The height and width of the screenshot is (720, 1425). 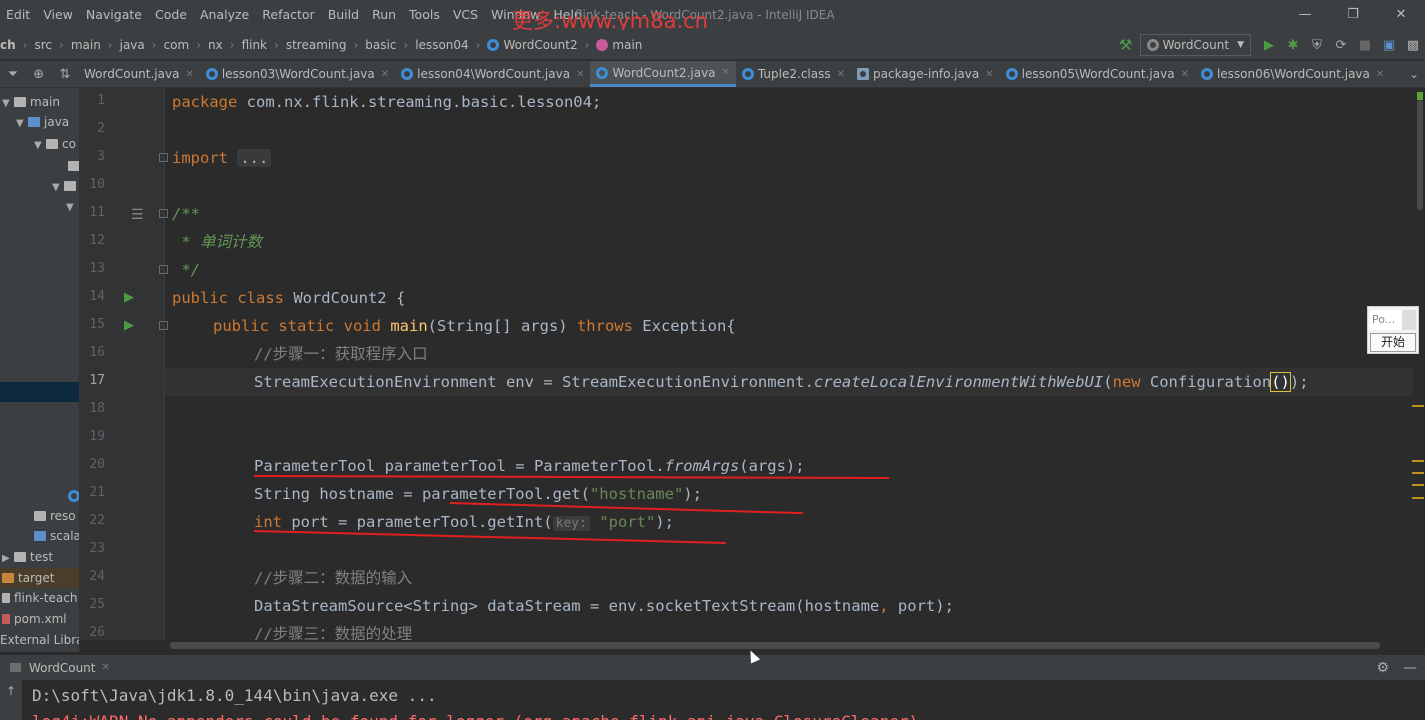 What do you see at coordinates (1420, 155) in the screenshot?
I see `scrollbar-thumb` at bounding box center [1420, 155].